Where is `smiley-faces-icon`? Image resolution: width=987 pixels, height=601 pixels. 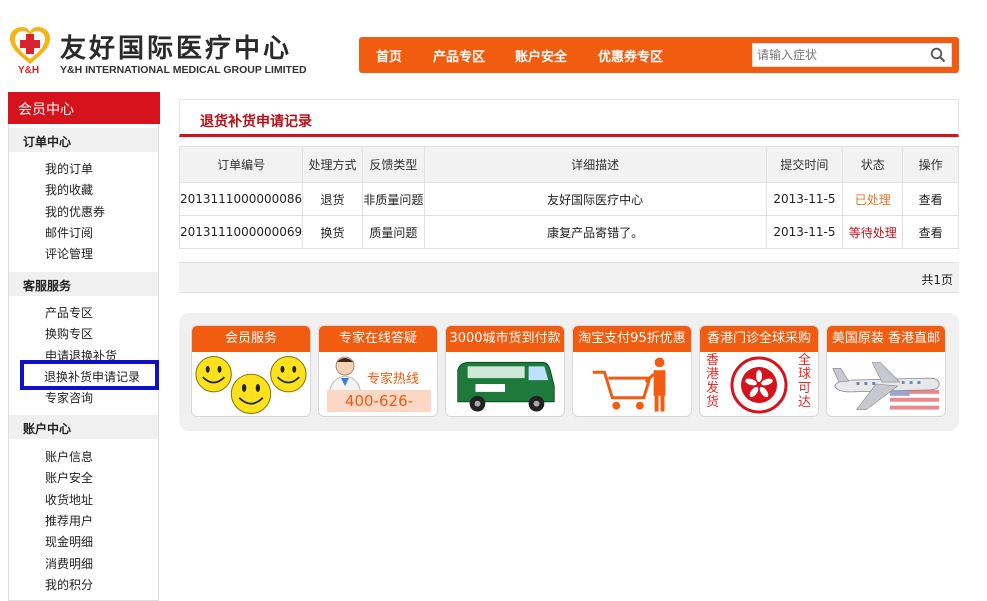
smiley-faces-icon is located at coordinates (251, 385).